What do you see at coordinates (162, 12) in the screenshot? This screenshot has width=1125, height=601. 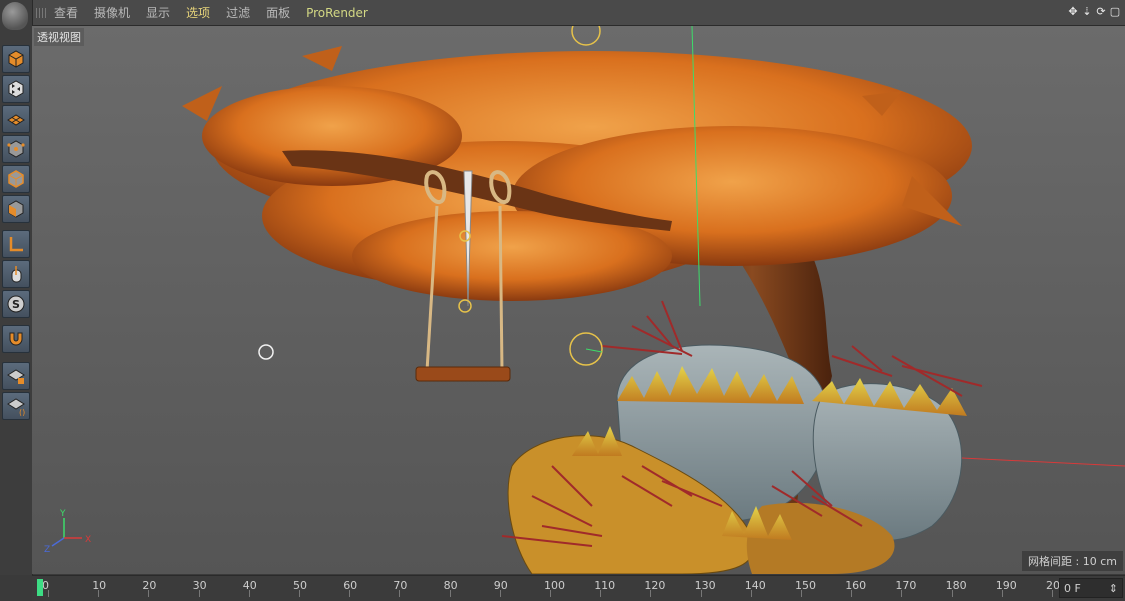 I see `menu-display: 显示` at bounding box center [162, 12].